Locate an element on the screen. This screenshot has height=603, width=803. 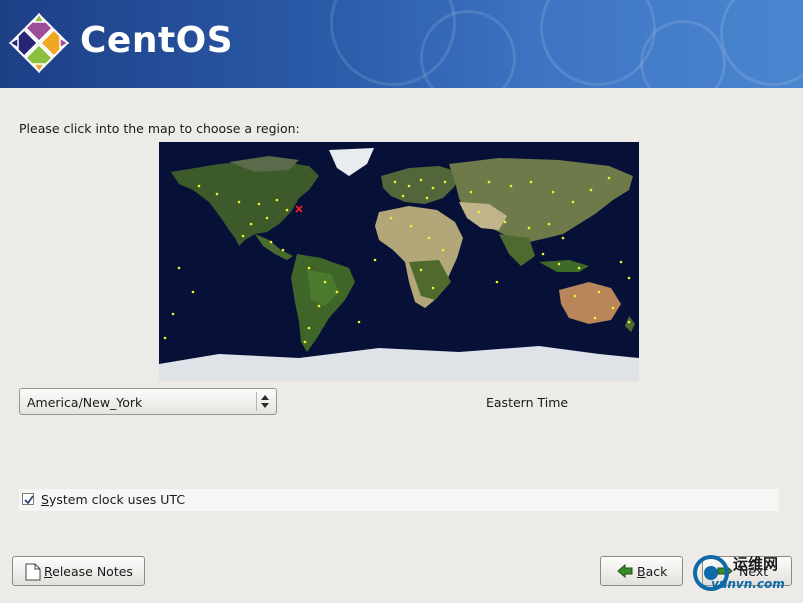
utc-option-row: System clock uses UTC is located at coordinates (399, 500).